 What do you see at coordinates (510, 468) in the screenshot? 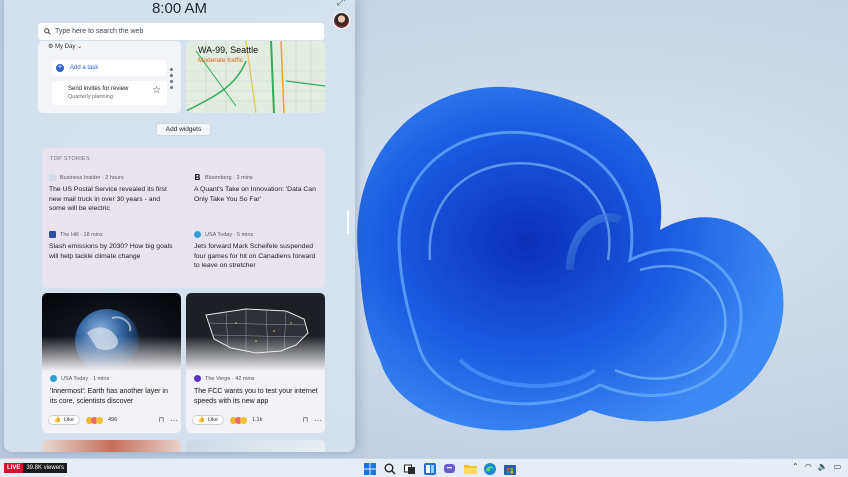
I see `store-icon` at bounding box center [510, 468].